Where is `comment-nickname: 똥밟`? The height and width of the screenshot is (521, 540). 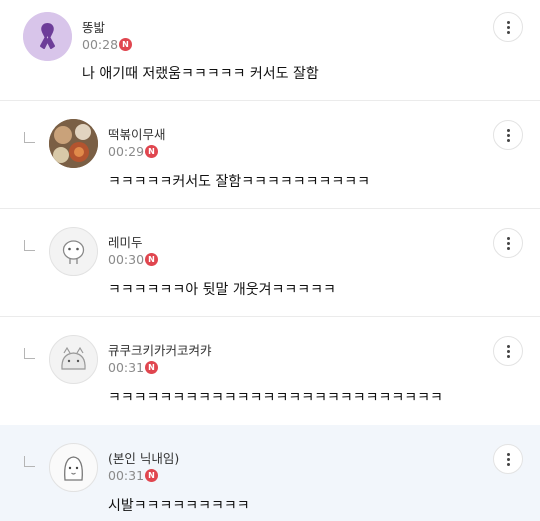 comment-nickname: 똥밟 is located at coordinates (93, 26).